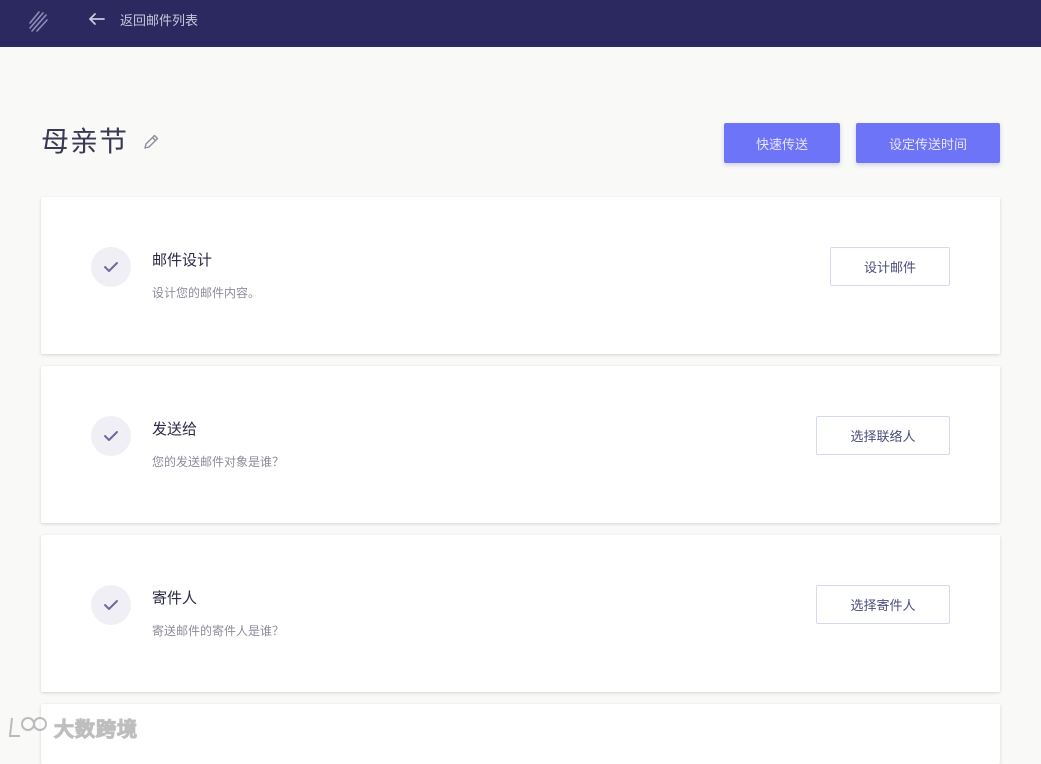 This screenshot has height=764, width=1041. What do you see at coordinates (85, 141) in the screenshot?
I see `page-title: 母亲节` at bounding box center [85, 141].